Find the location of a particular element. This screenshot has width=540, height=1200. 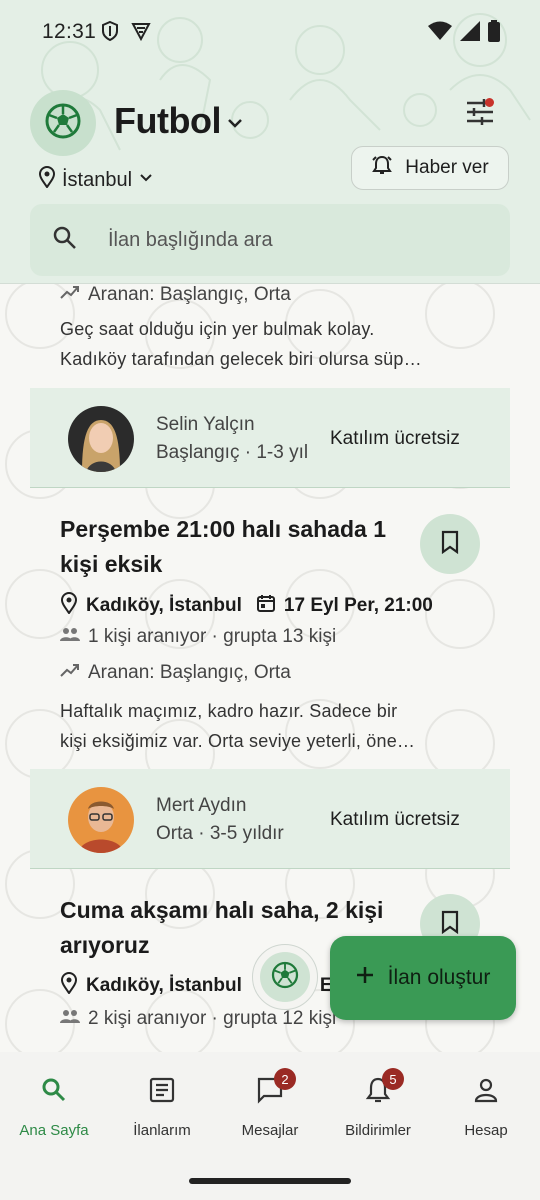

home-indicator is located at coordinates (270, 1181).